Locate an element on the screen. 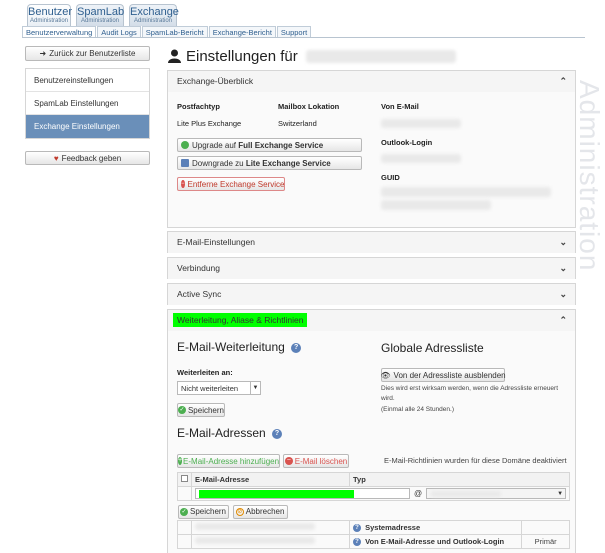 The image size is (605, 553). section-email-settings-title: E-Mail-Einstellungen is located at coordinates (216, 242).